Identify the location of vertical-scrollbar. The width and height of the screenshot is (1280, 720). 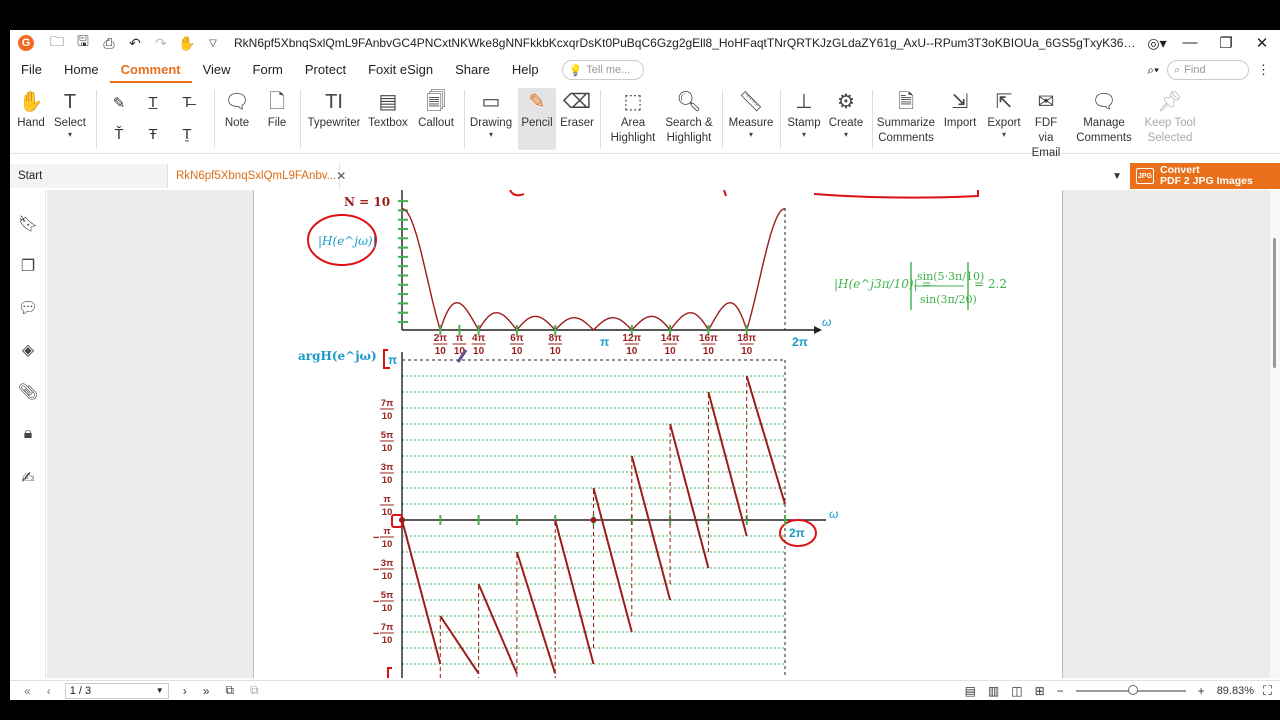
(1275, 434).